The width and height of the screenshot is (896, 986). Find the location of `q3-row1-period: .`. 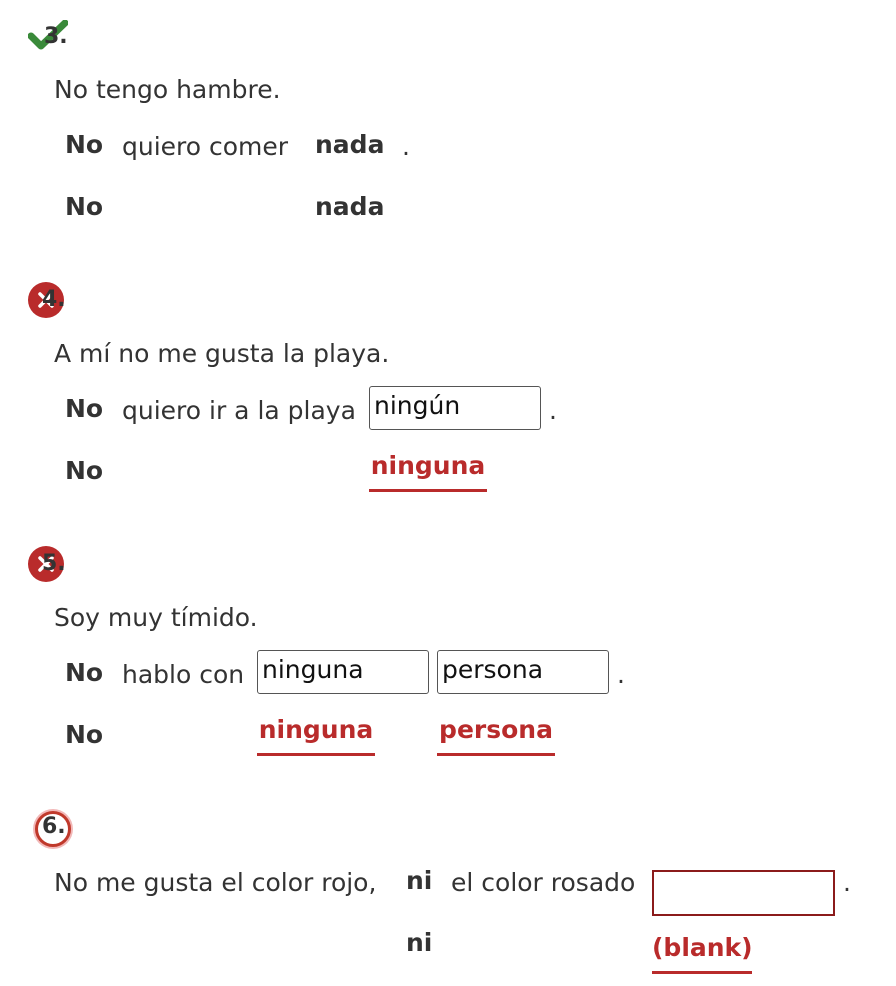

q3-row1-period: . is located at coordinates (406, 146).